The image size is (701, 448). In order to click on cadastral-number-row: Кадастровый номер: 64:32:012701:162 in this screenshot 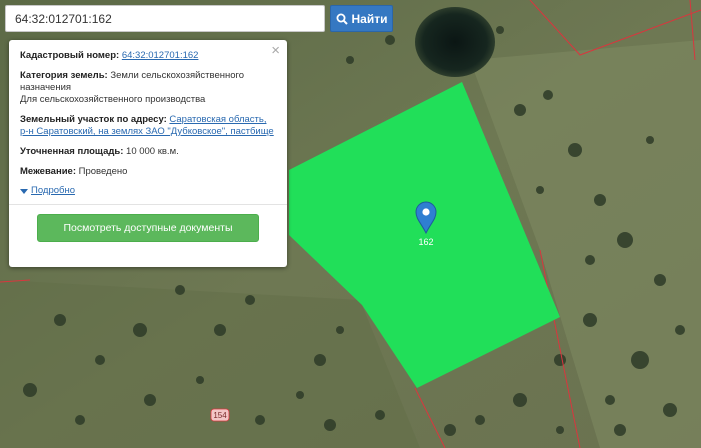, I will do `click(148, 56)`.